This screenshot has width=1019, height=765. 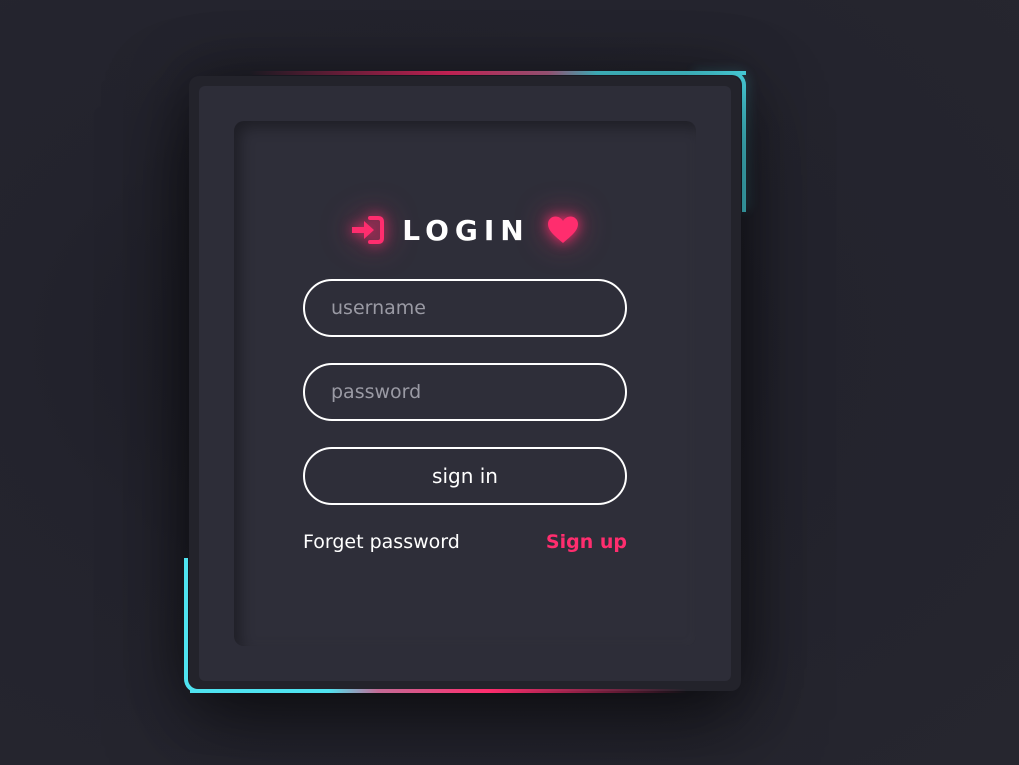 I want to click on sign-in-icon, so click(x=367, y=230).